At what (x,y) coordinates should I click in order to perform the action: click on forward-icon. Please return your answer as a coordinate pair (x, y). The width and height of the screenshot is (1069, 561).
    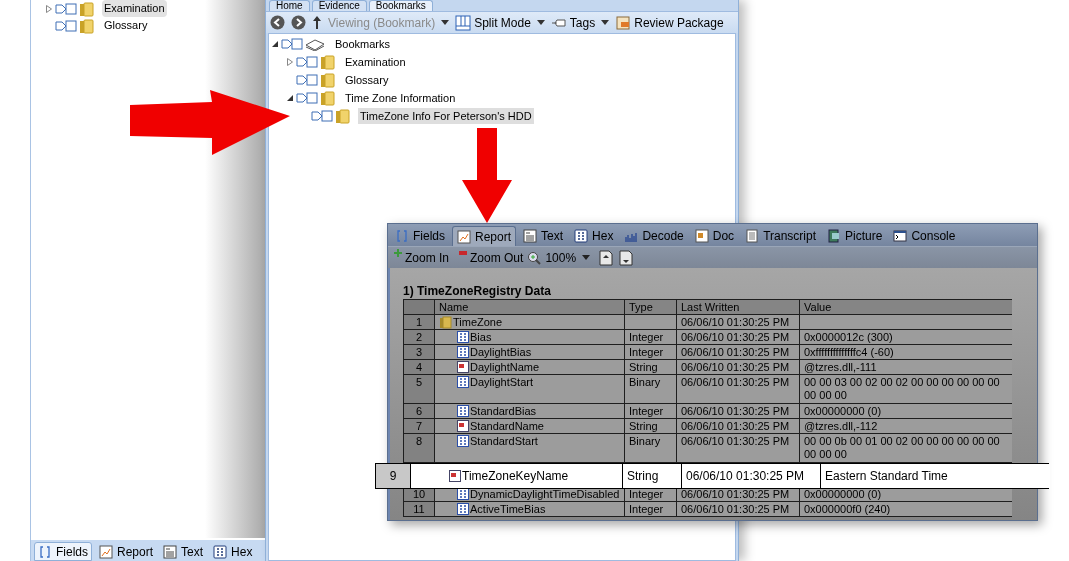
    Looking at the image, I should click on (298, 22).